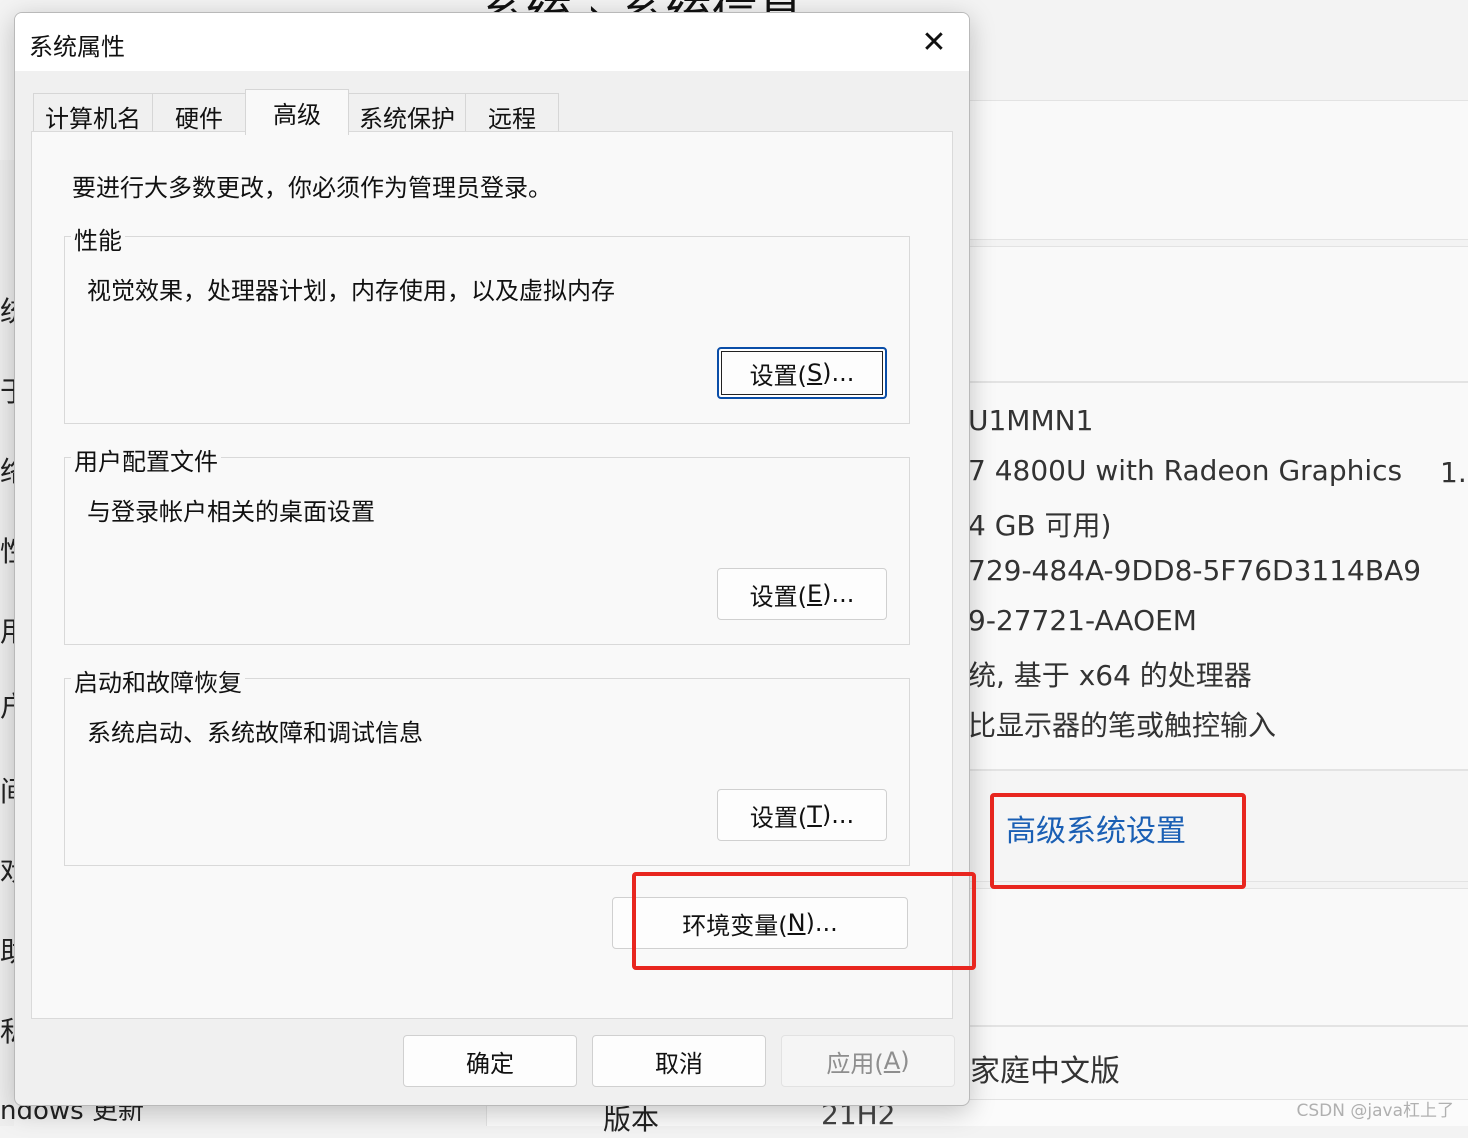 The width and height of the screenshot is (1468, 1138). What do you see at coordinates (93, 113) in the screenshot?
I see `tab-computer-name: 计算机名` at bounding box center [93, 113].